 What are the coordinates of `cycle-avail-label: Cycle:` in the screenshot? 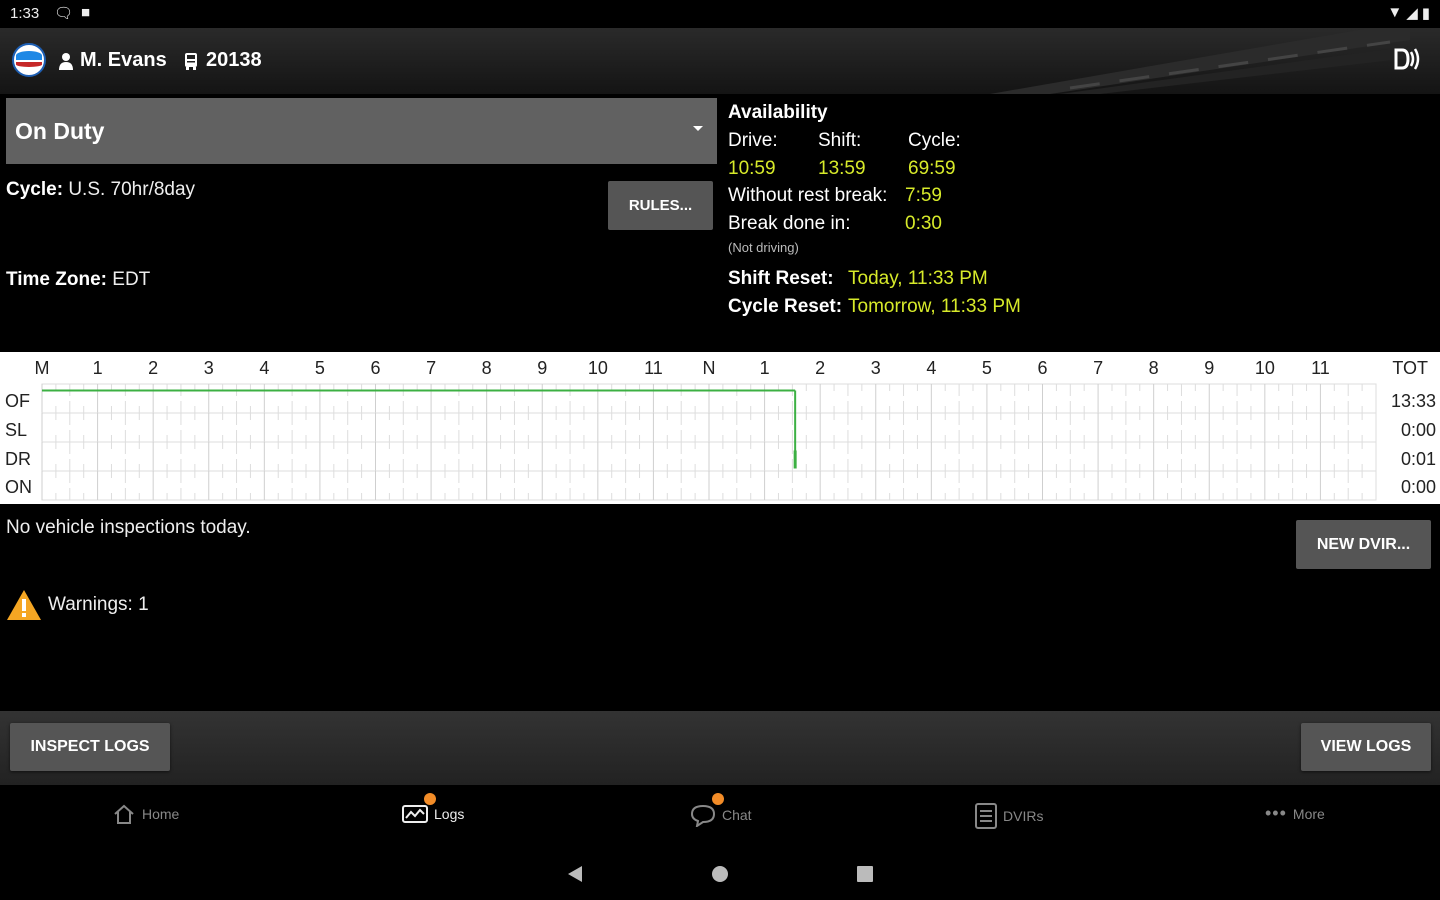 It's located at (934, 140).